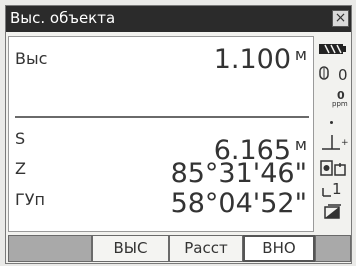  I want to click on slope-distance-unit: м, so click(300, 144).